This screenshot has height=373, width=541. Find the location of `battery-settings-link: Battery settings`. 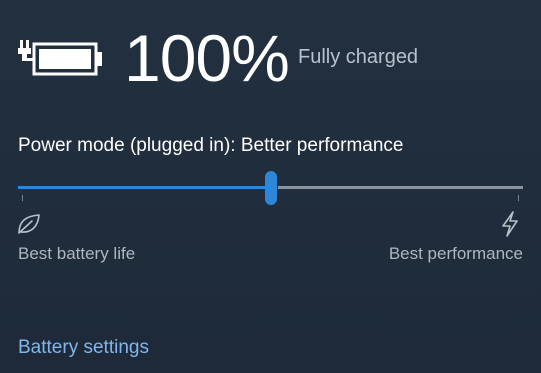

battery-settings-link: Battery settings is located at coordinates (83, 348).